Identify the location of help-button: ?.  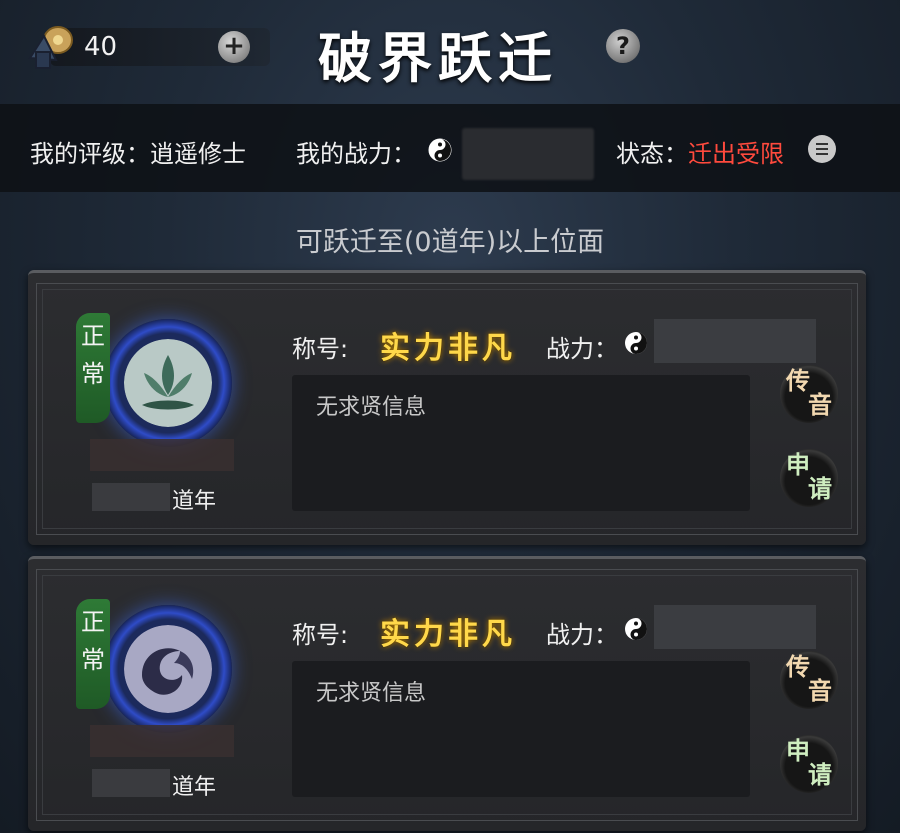
(623, 46).